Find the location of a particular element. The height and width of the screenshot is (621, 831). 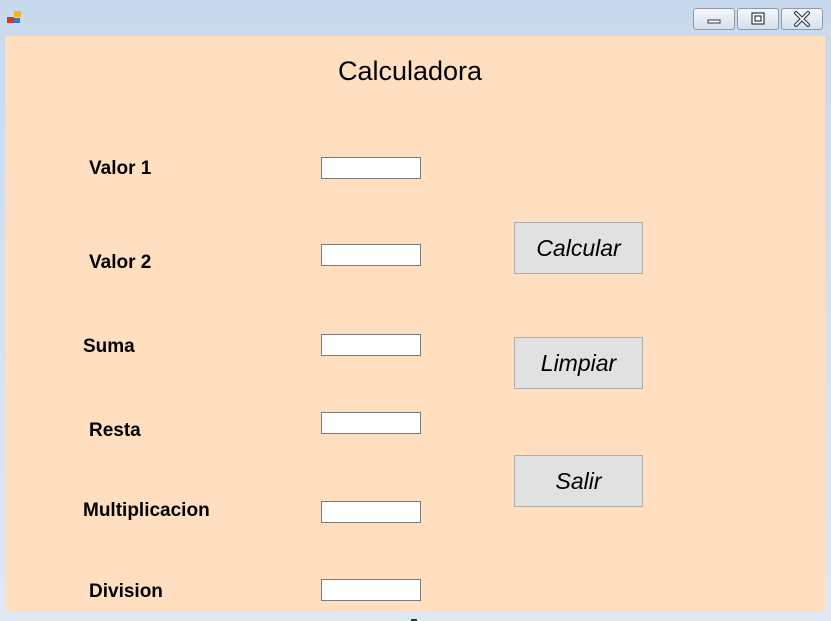

minimize-icon is located at coordinates (714, 21).